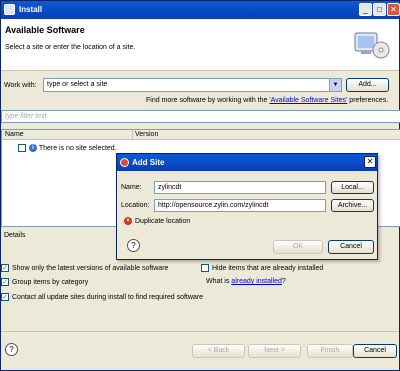 The height and width of the screenshot is (371, 400). Describe the element at coordinates (5, 297) in the screenshot. I see `contact-update-sites-checkbox` at that location.